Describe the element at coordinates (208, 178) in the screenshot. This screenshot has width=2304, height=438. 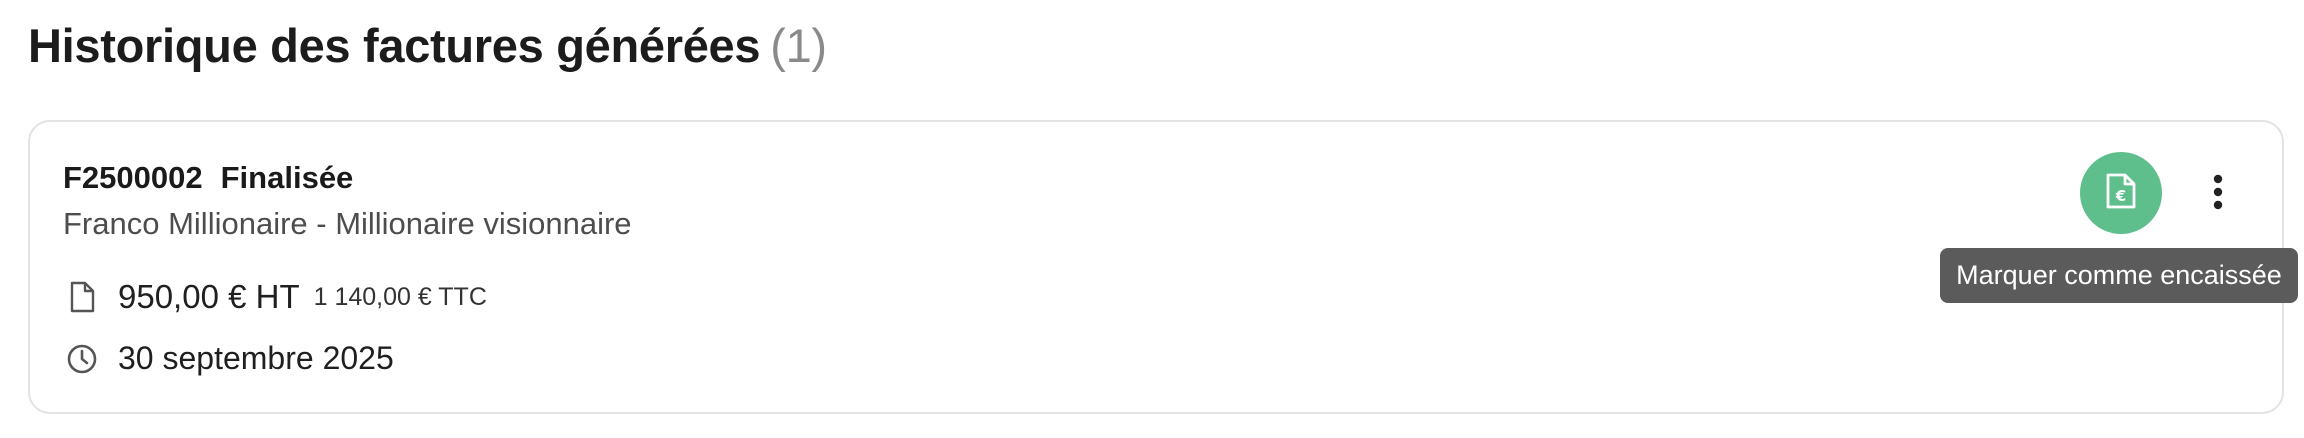
I see `invoice-header: F2500002 Finalisée` at that location.